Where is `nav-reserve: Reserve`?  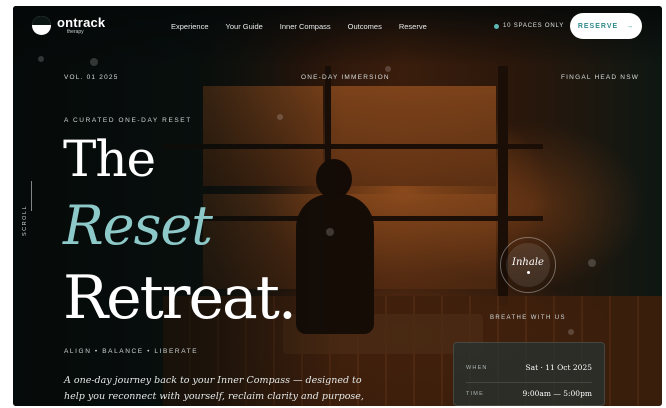 nav-reserve: Reserve is located at coordinates (413, 26).